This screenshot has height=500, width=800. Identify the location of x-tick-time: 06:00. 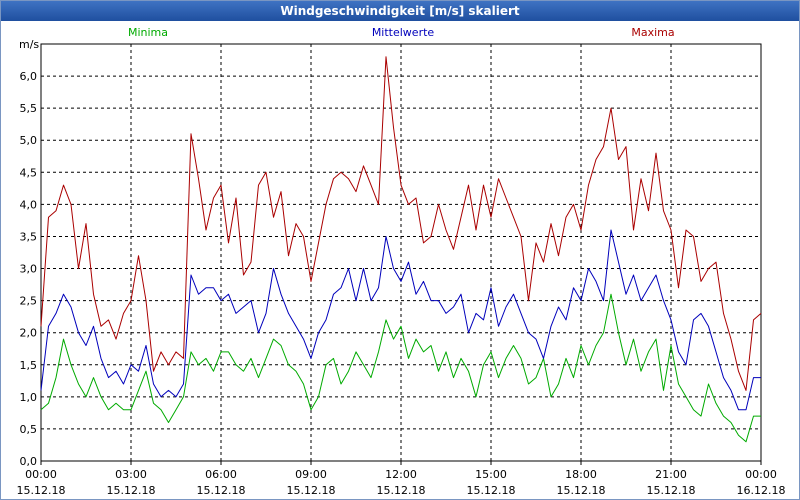
(221, 474).